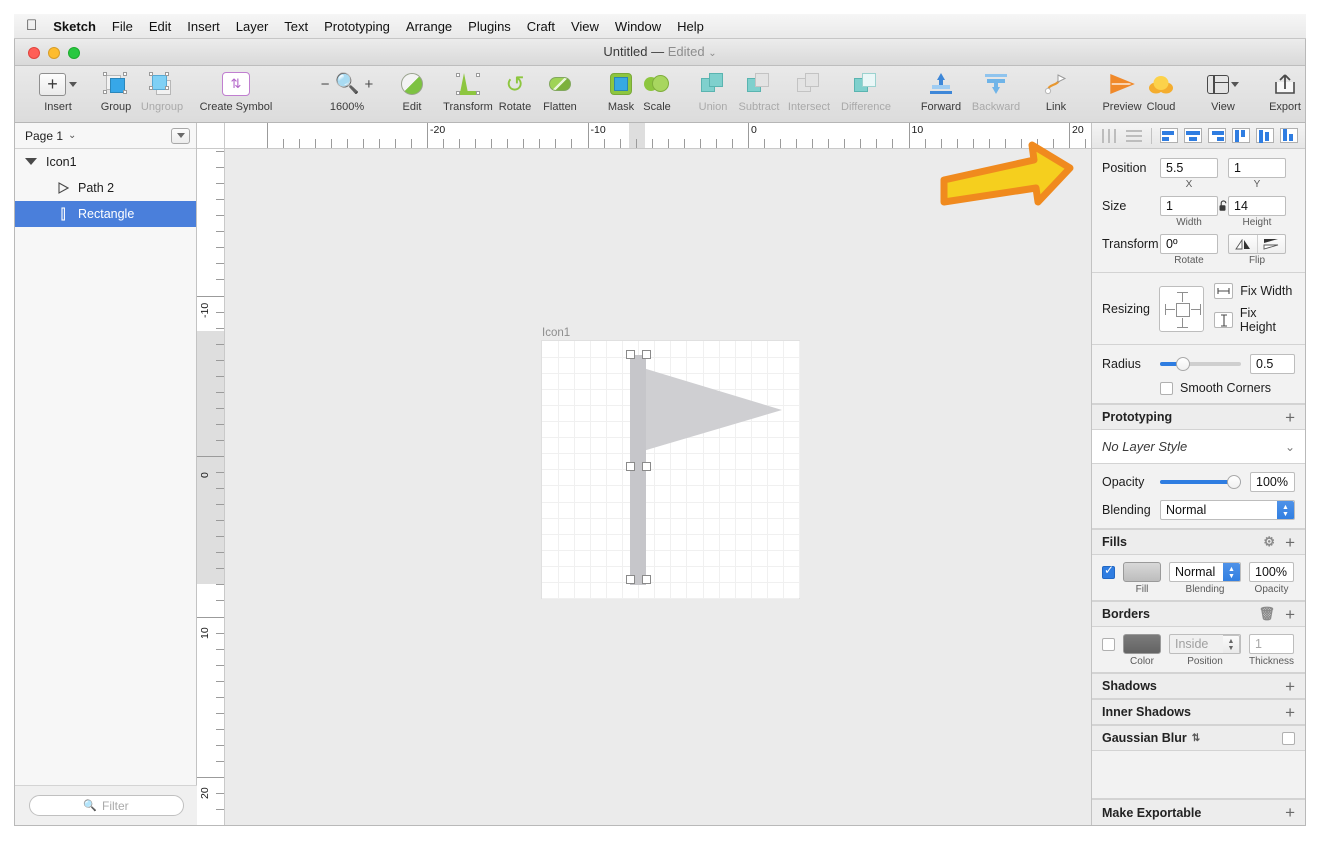  Describe the element at coordinates (180, 135) in the screenshot. I see `page-menu-icon` at that location.